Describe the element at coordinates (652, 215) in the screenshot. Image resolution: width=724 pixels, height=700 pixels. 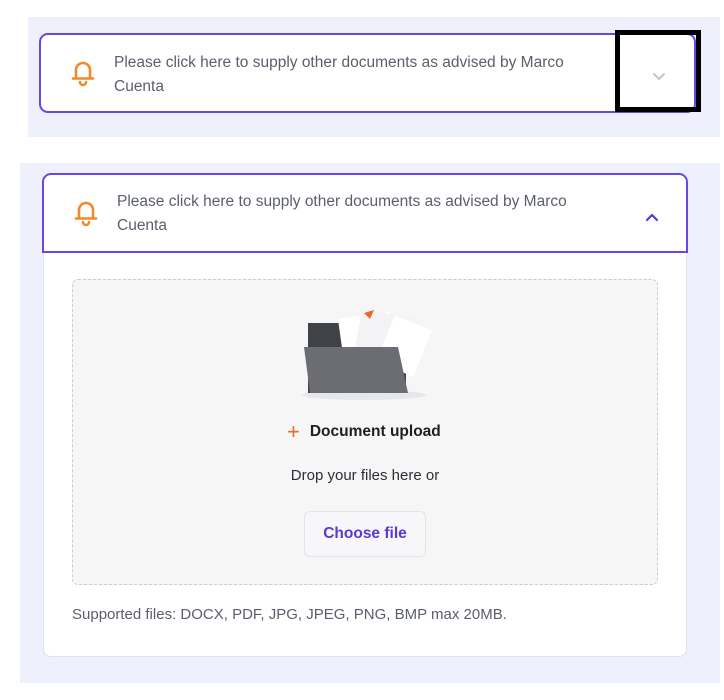
I see `chevron-up-icon` at that location.